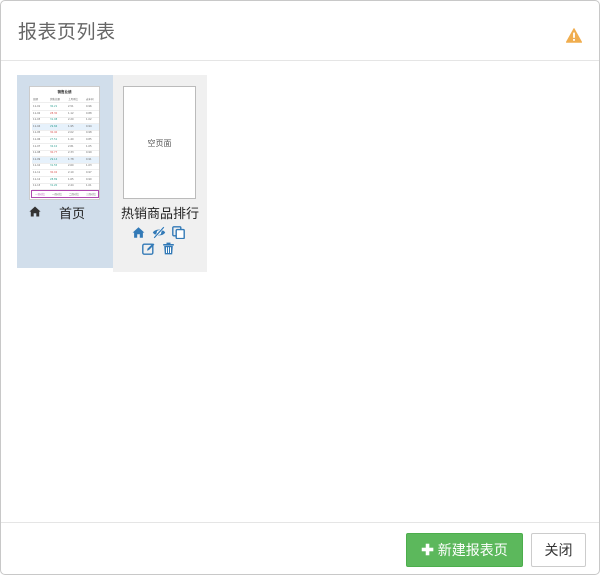 This screenshot has width=600, height=575. Describe the element at coordinates (90, 99) in the screenshot. I see `thumbnail-col-header: 去年同` at that location.